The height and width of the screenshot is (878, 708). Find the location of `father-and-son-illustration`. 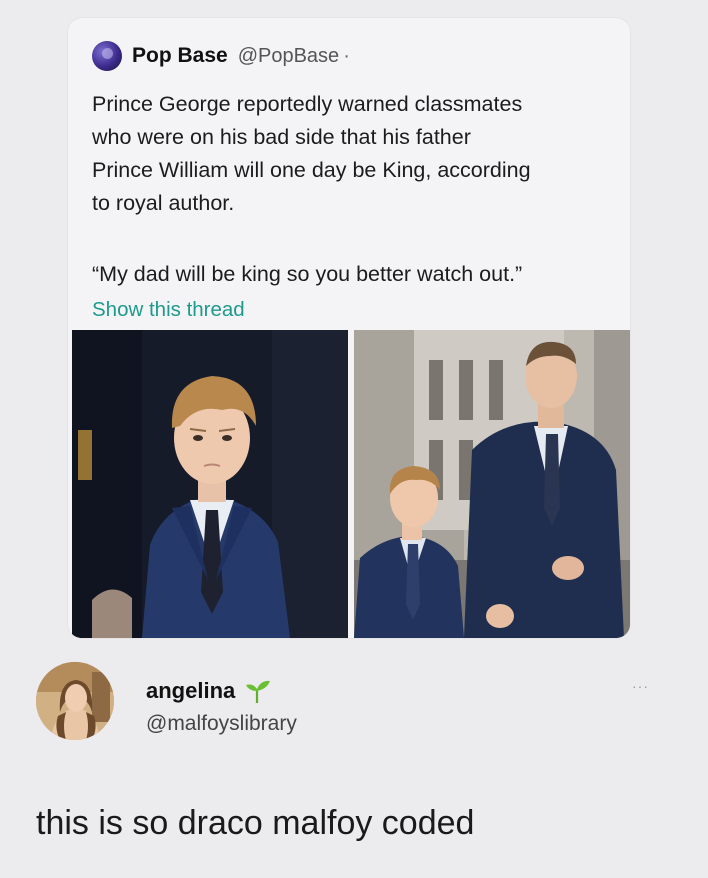

father-and-son-illustration is located at coordinates (492, 484).